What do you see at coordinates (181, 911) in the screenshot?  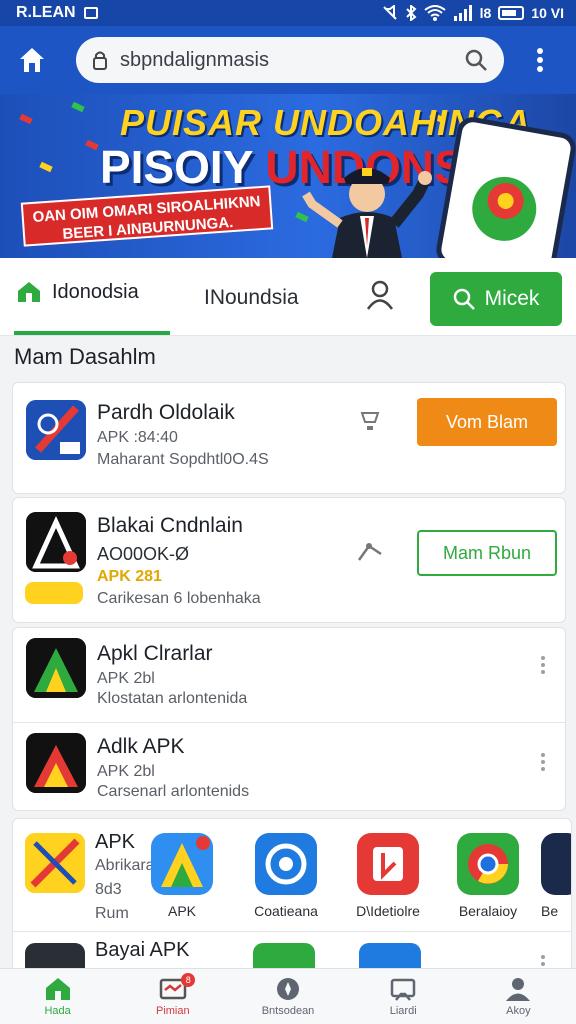 I see `grid-app-label: APK` at bounding box center [181, 911].